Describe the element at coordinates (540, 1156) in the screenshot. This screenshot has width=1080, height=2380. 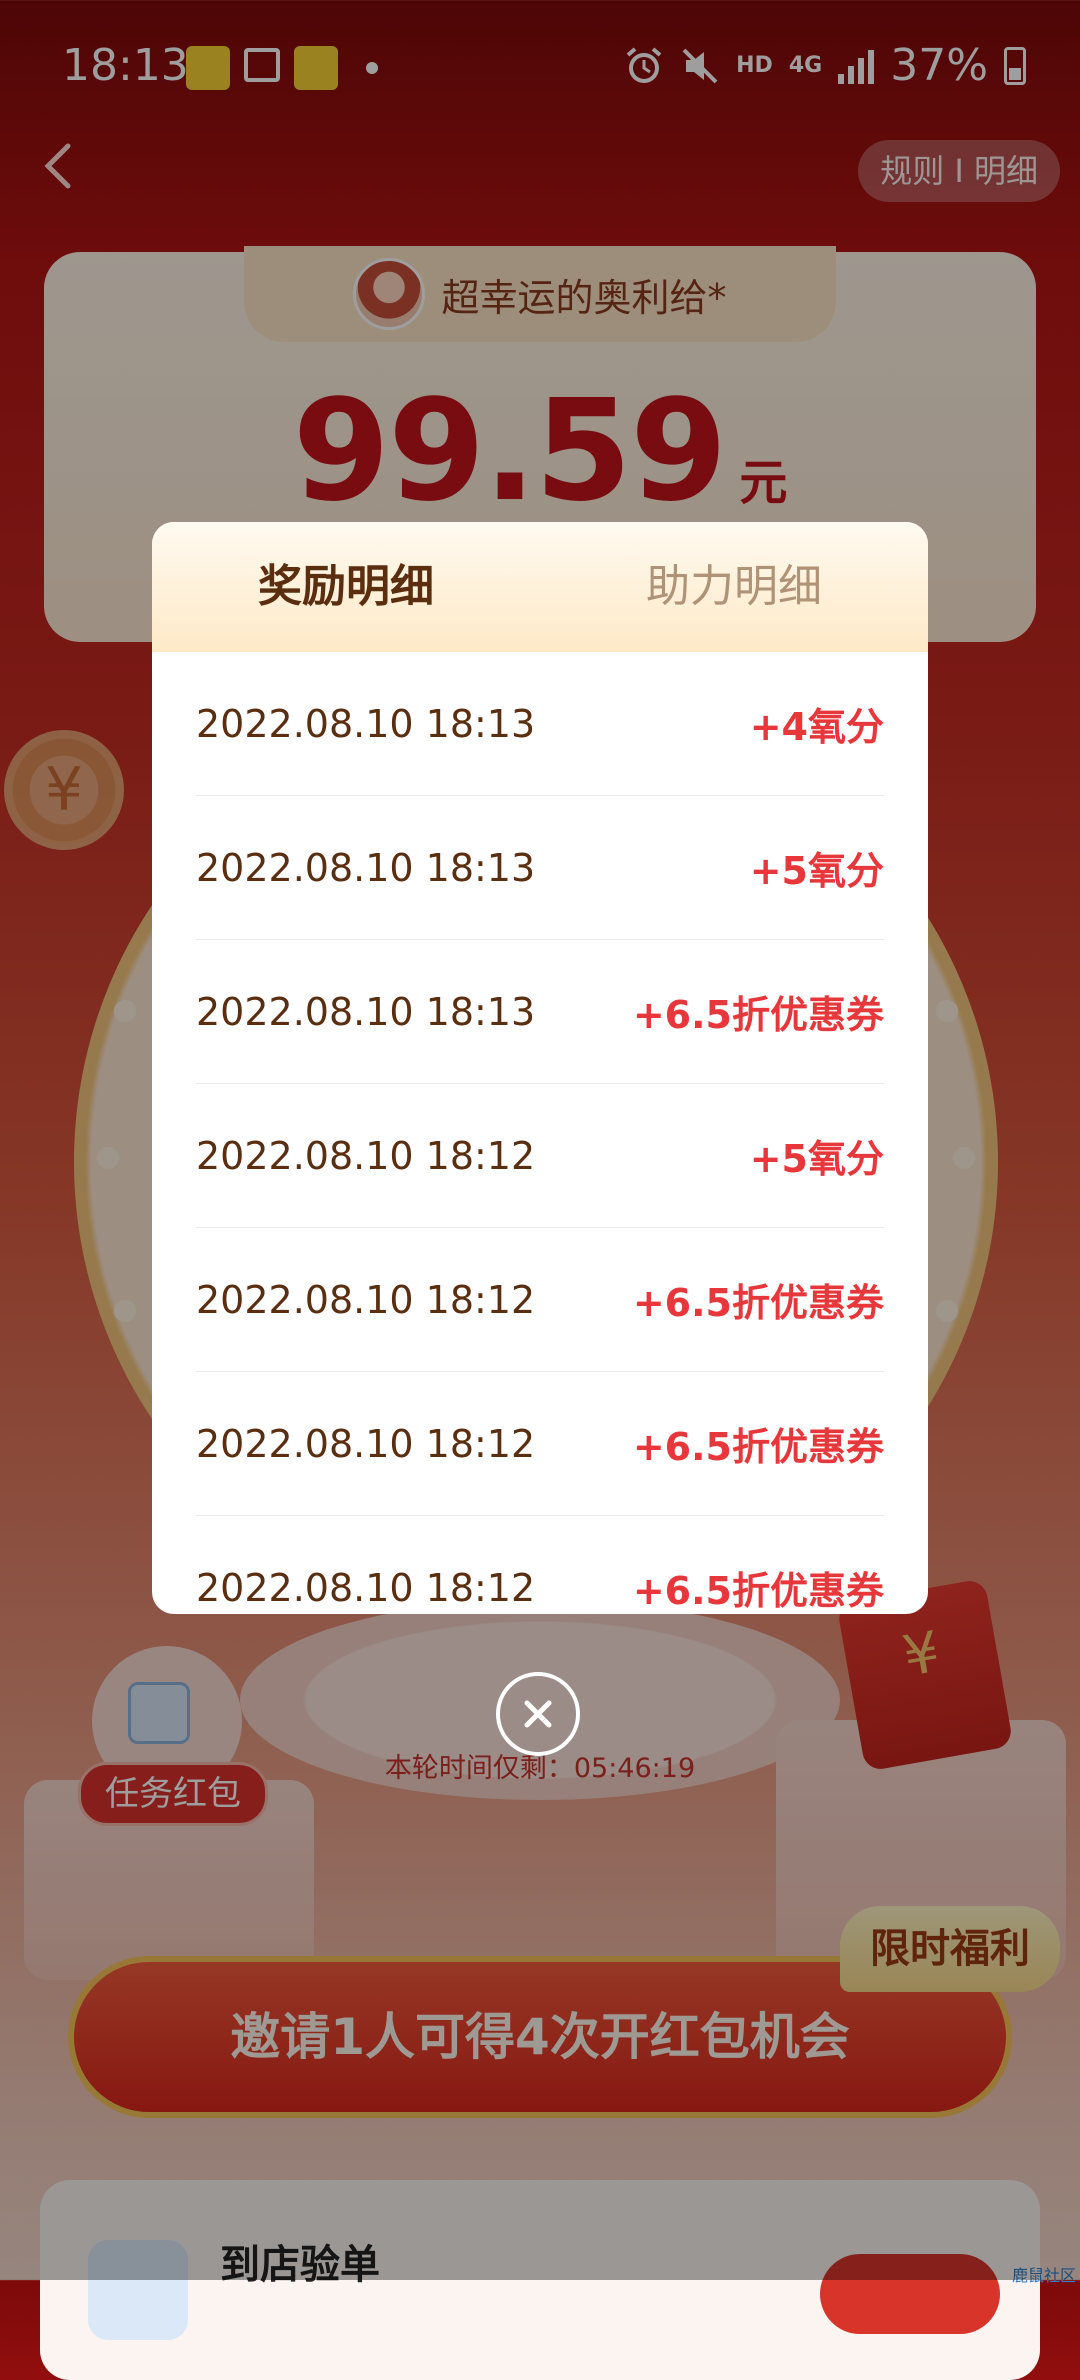
I see `list-item: 2022.08.10 18:12 +5氧分` at that location.